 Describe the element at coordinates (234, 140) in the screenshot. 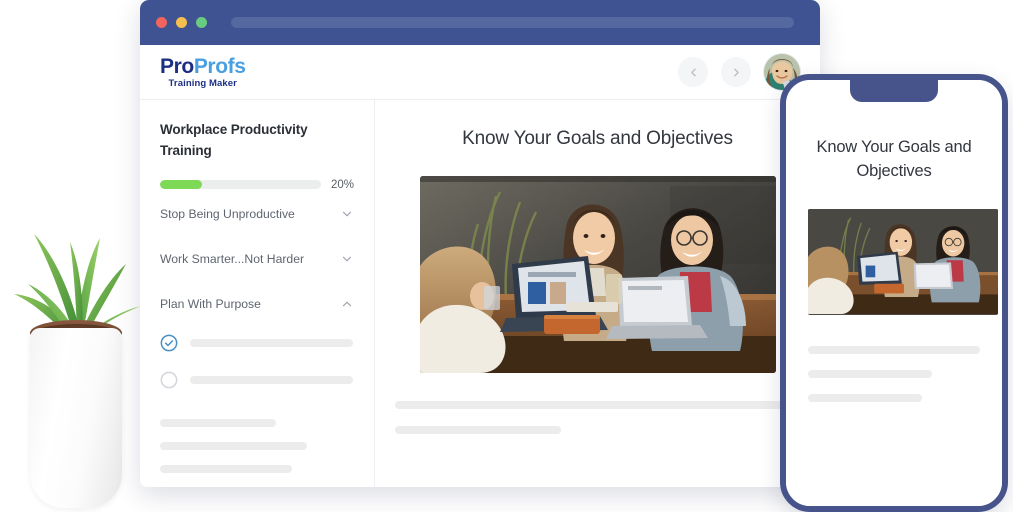

I see `course-title: Workplace Productivity Training` at that location.